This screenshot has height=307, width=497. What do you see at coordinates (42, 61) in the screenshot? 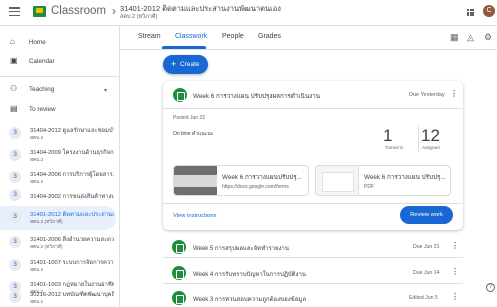
I see `sidebar-item-label: Calendar` at bounding box center [42, 61].